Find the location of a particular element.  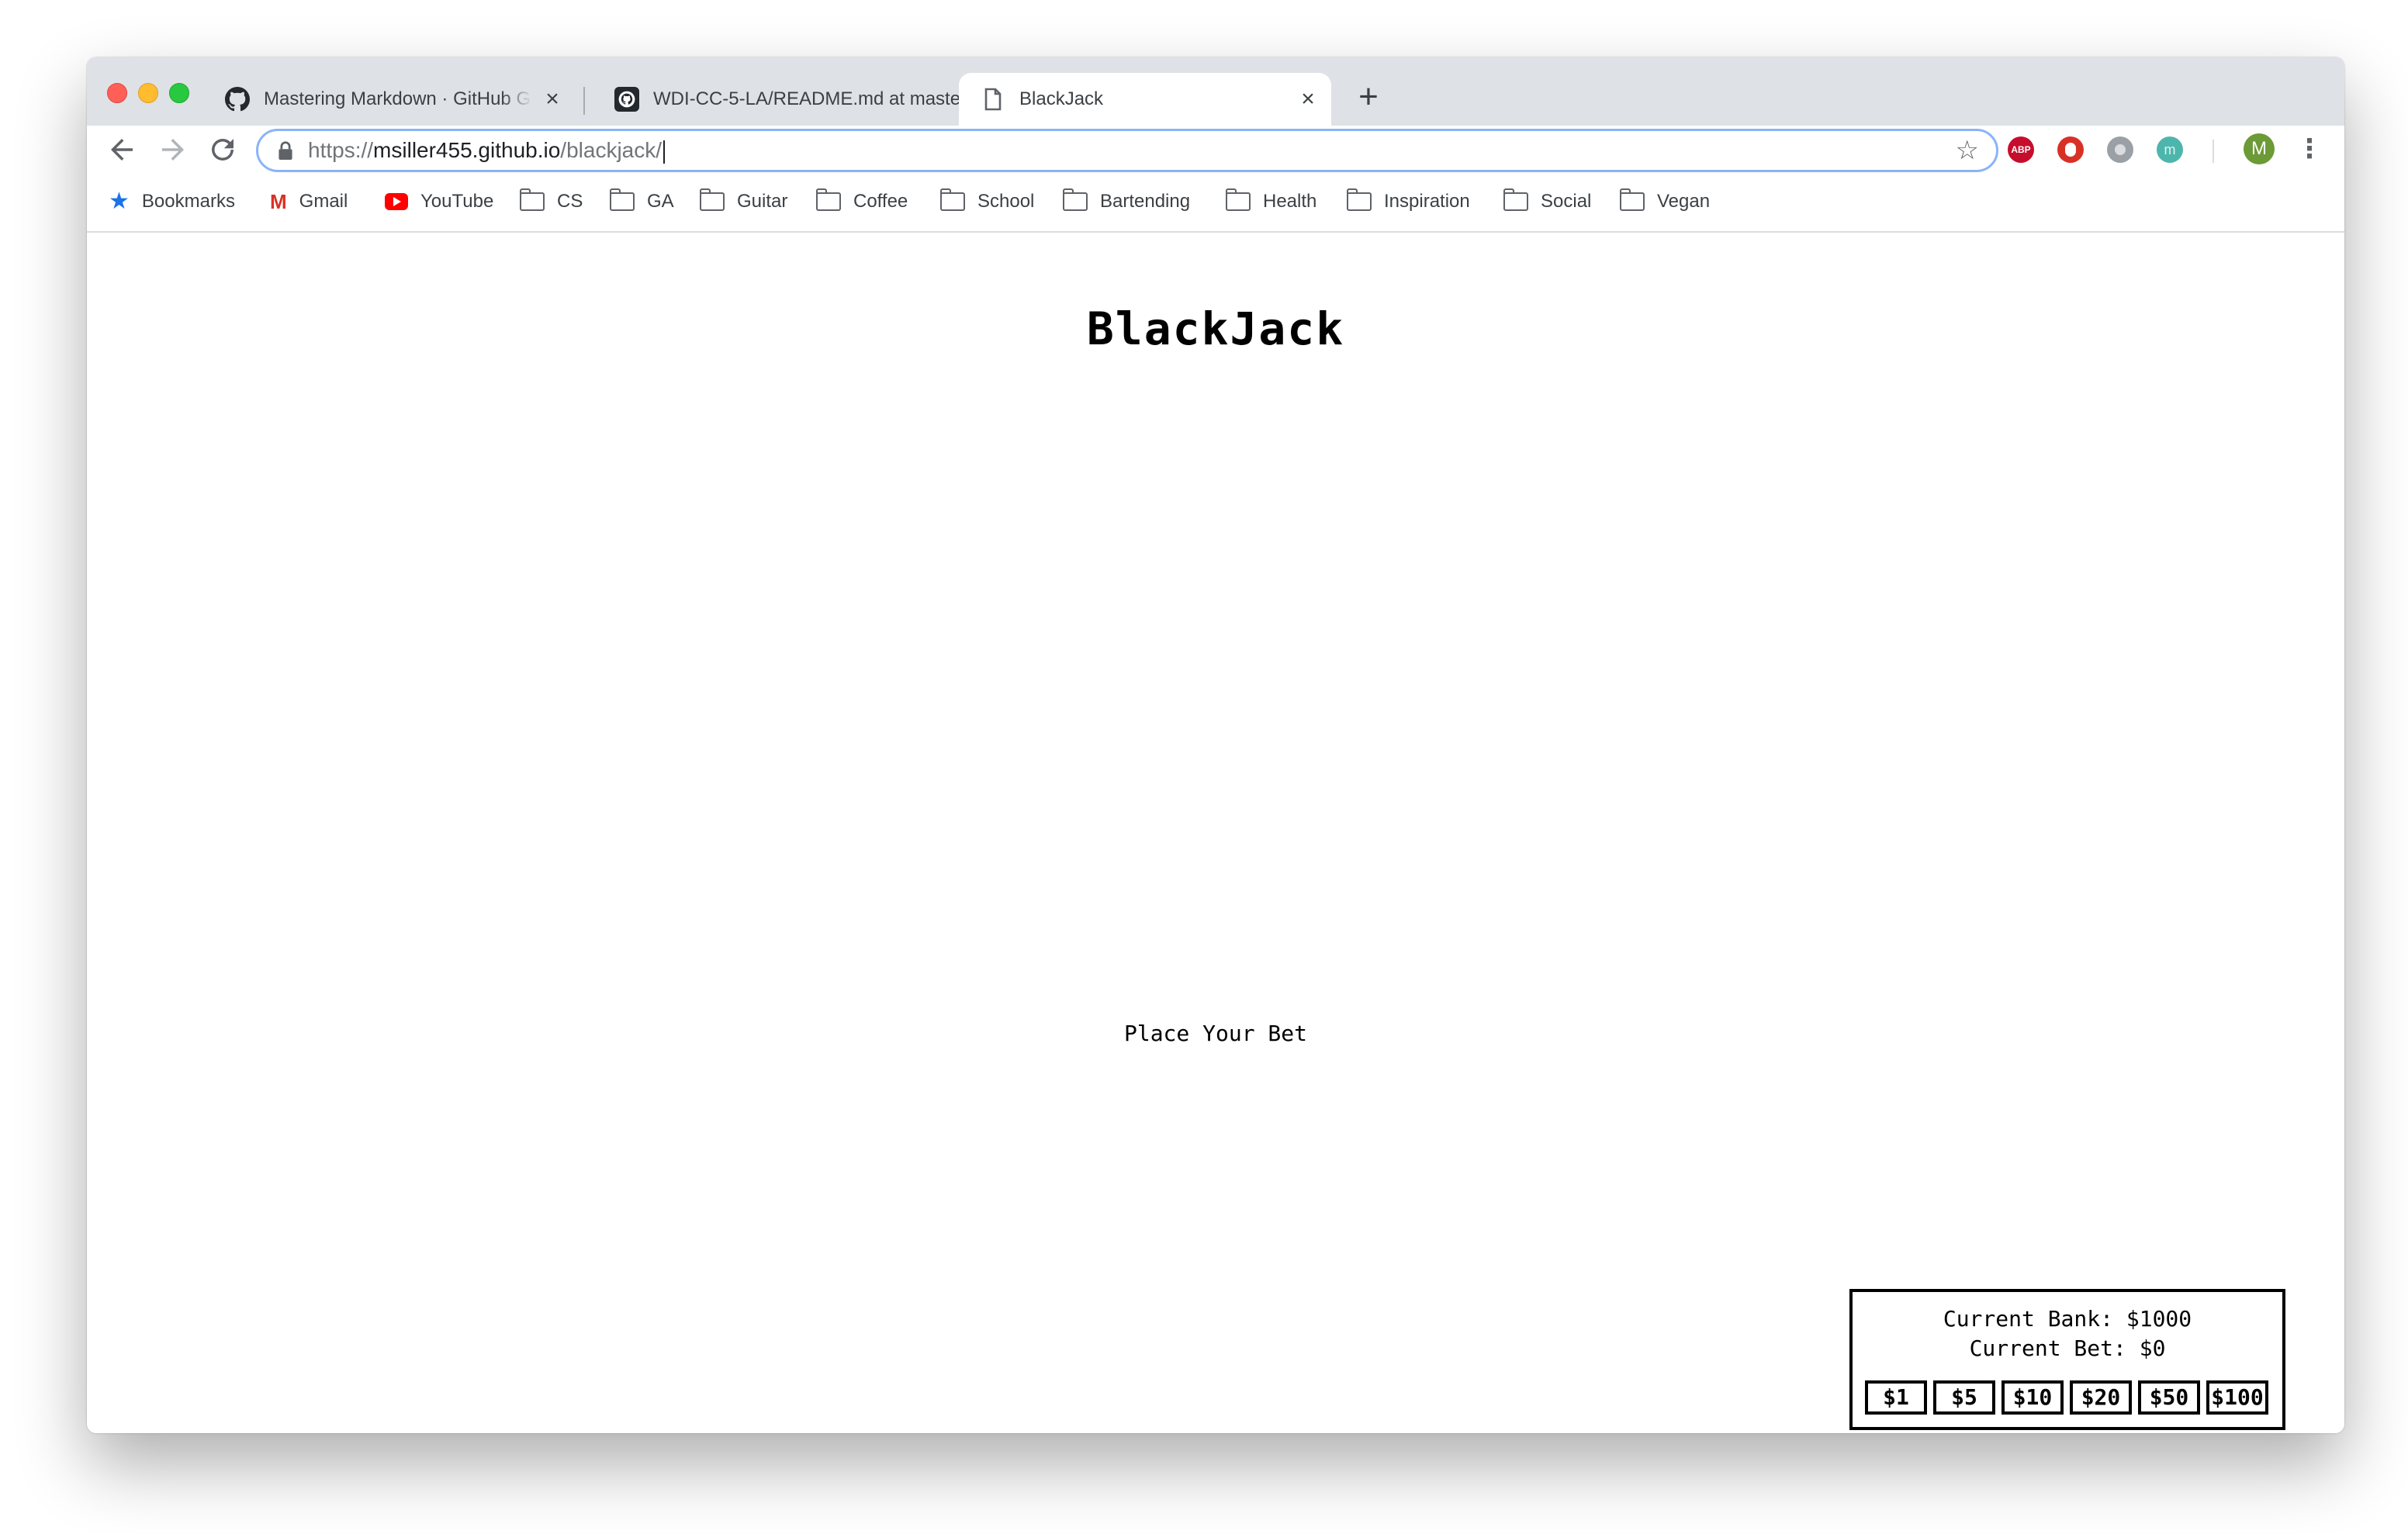

more-menu-icon: ⋮ is located at coordinates (2310, 149).